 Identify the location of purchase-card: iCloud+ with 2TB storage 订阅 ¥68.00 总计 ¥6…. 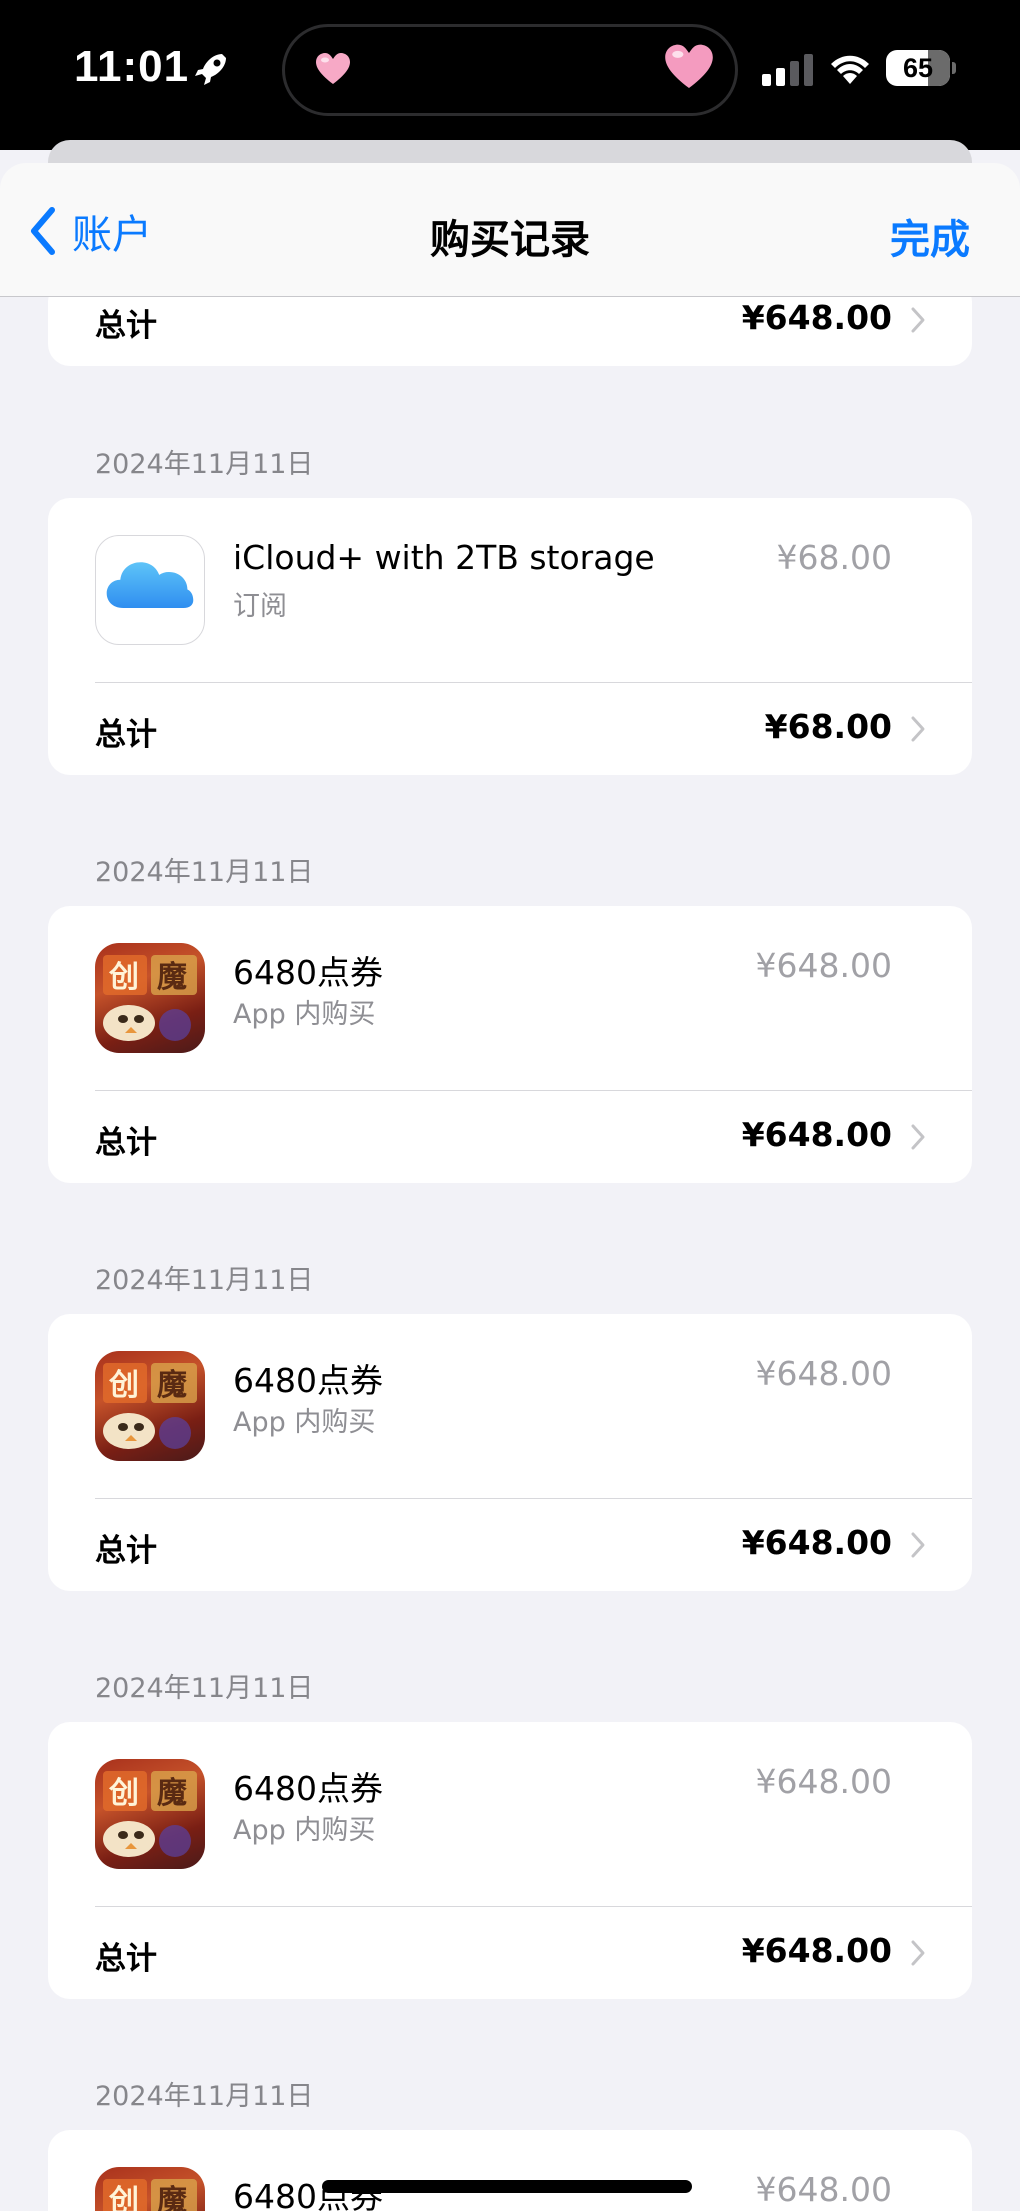
(510, 636).